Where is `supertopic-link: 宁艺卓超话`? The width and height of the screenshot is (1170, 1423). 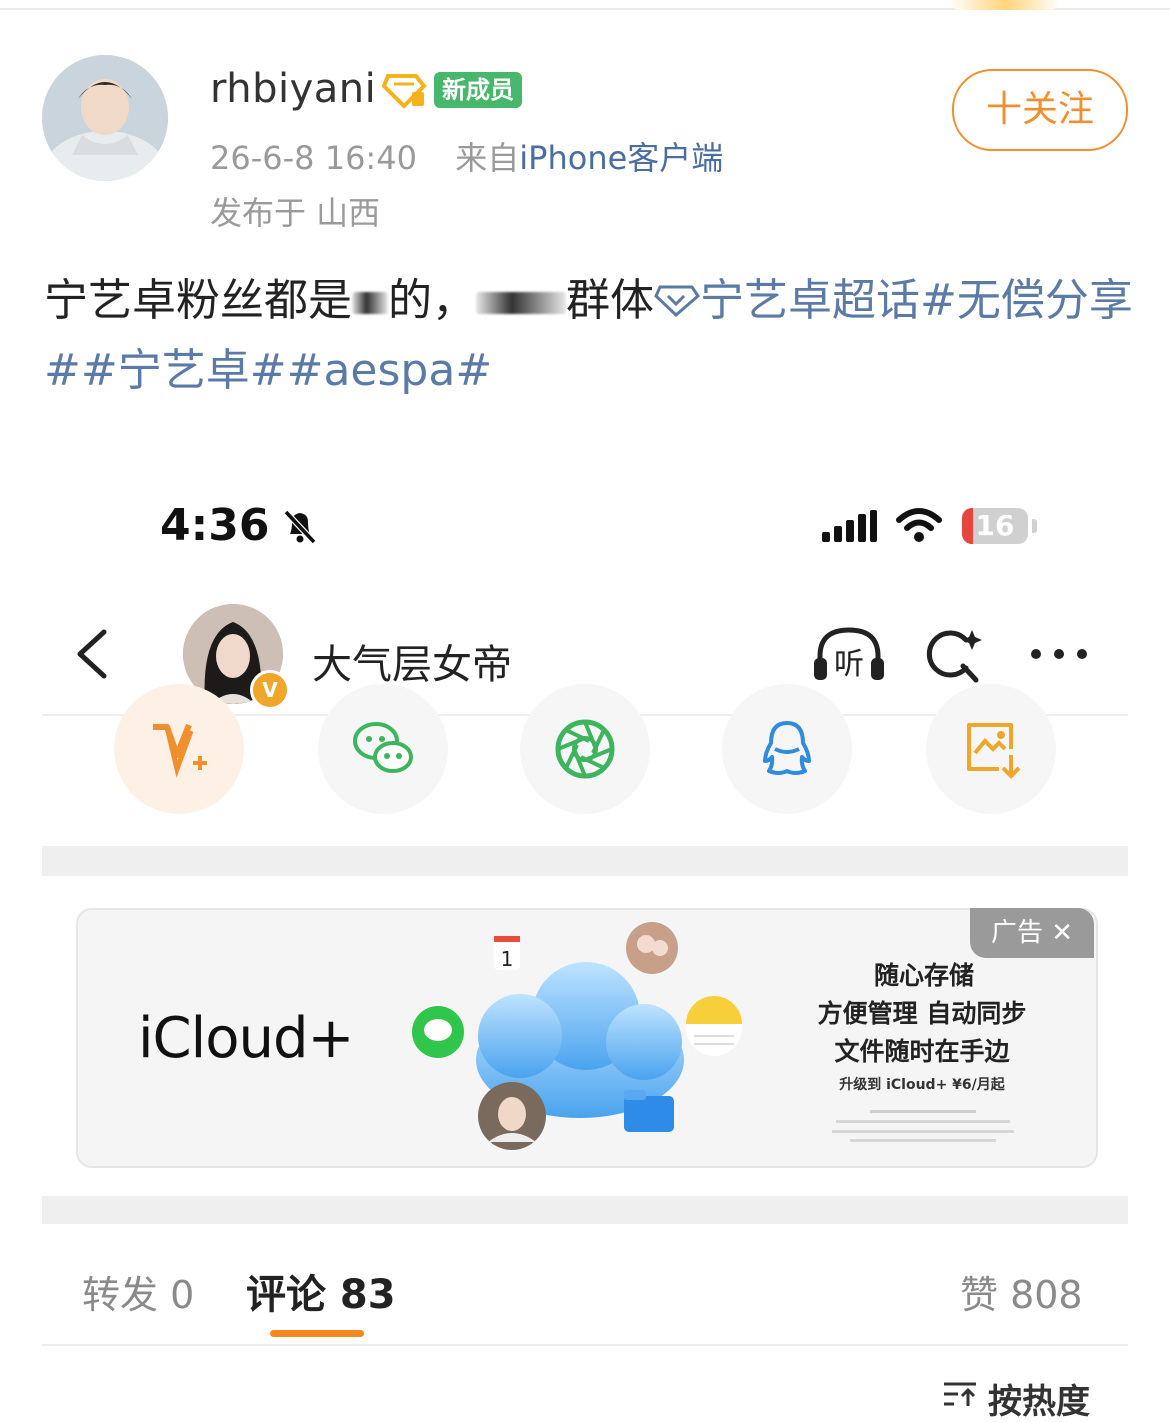
supertopic-link: 宁艺卓超话 is located at coordinates (787, 300).